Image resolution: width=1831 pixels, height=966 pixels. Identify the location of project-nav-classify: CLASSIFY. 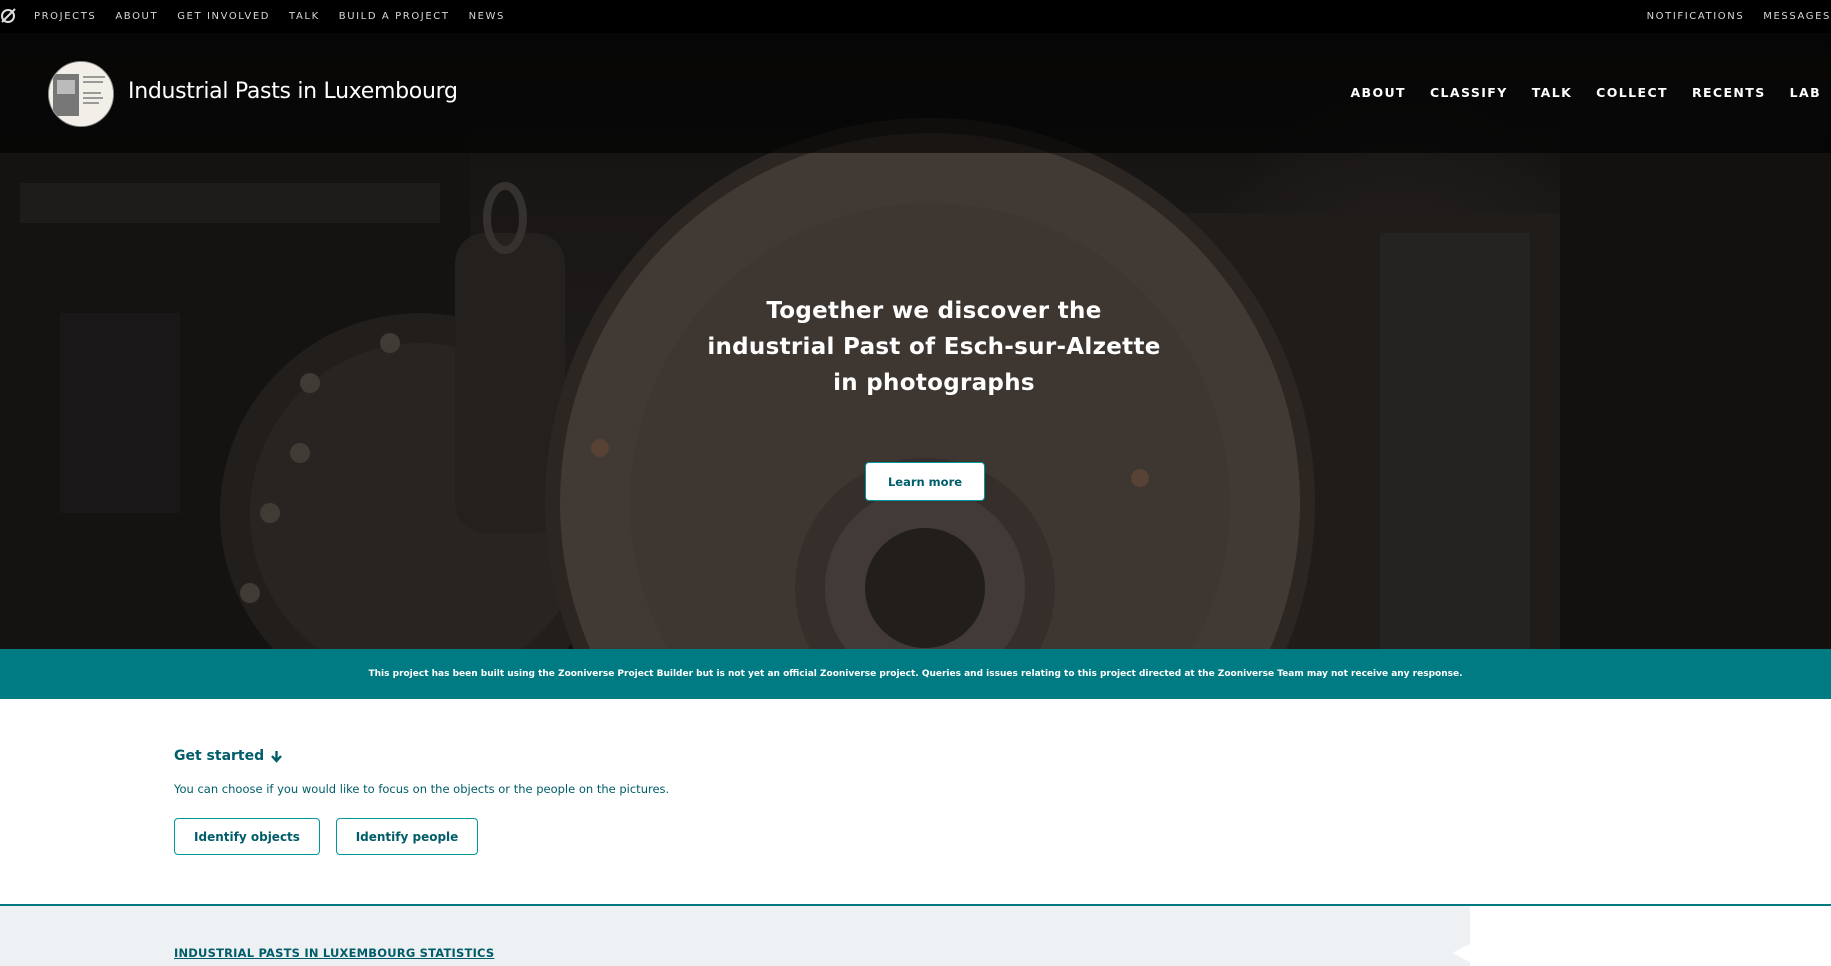
(1469, 92).